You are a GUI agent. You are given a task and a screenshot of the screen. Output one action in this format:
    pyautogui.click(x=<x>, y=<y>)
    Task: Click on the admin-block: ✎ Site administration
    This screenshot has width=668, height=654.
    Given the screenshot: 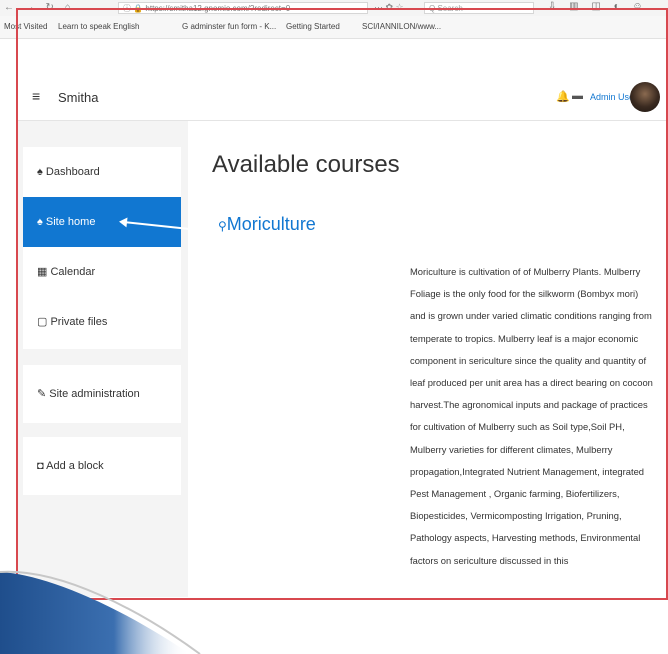 What is the action you would take?
    pyautogui.click(x=102, y=394)
    